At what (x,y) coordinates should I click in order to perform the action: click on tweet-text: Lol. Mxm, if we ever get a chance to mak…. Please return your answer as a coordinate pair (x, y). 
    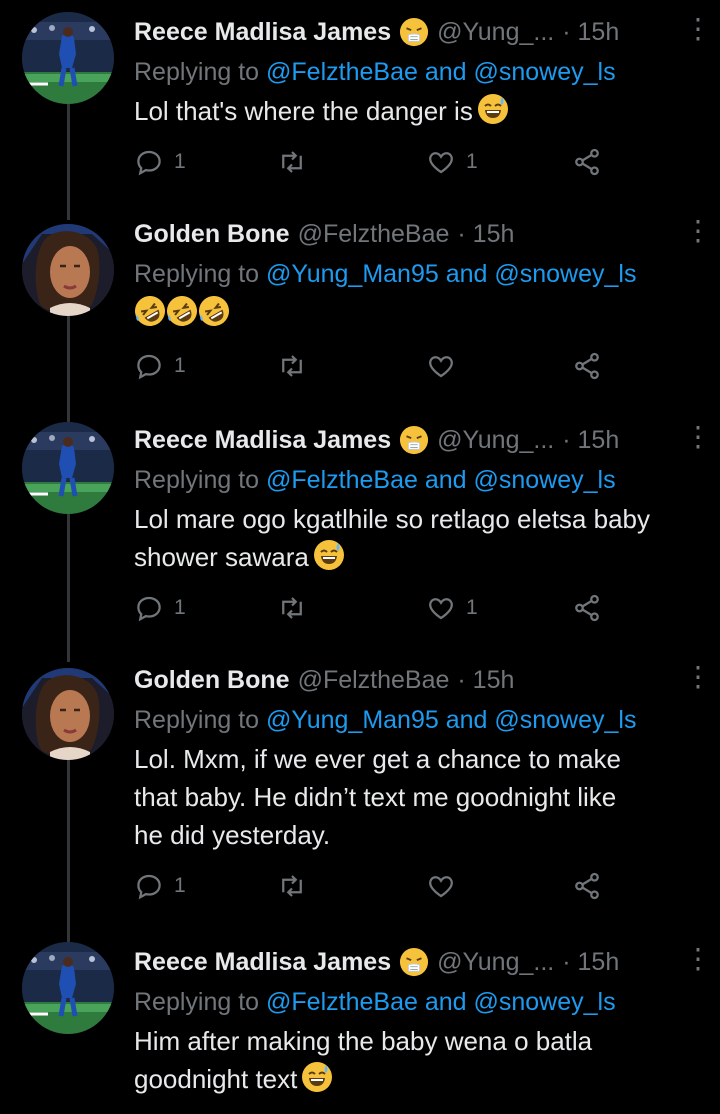
    Looking at the image, I should click on (413, 797).